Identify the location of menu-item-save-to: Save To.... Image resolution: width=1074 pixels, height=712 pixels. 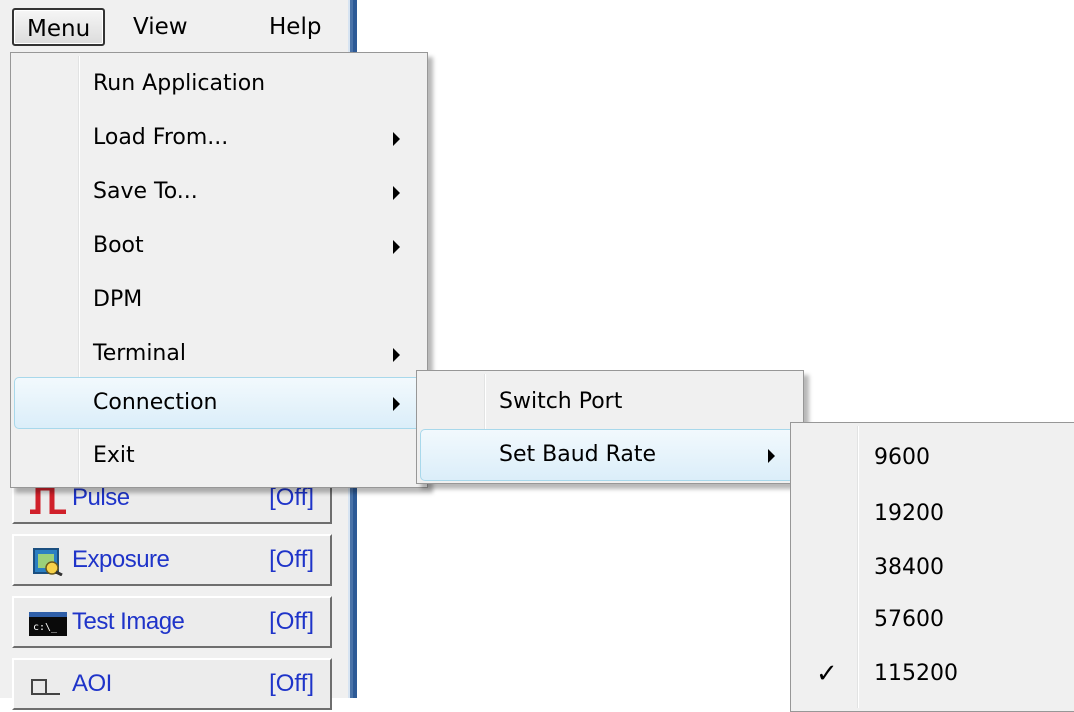
(219, 193).